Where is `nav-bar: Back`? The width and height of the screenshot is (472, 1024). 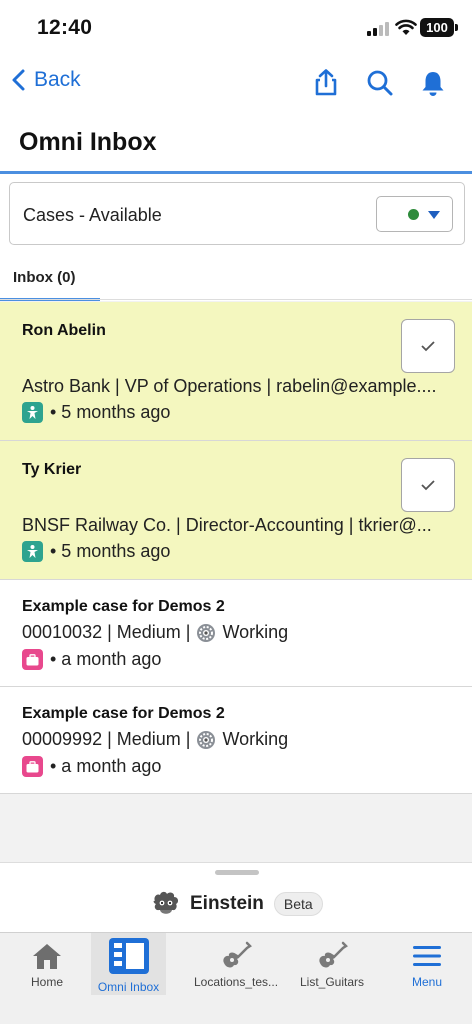
nav-bar: Back is located at coordinates (236, 86).